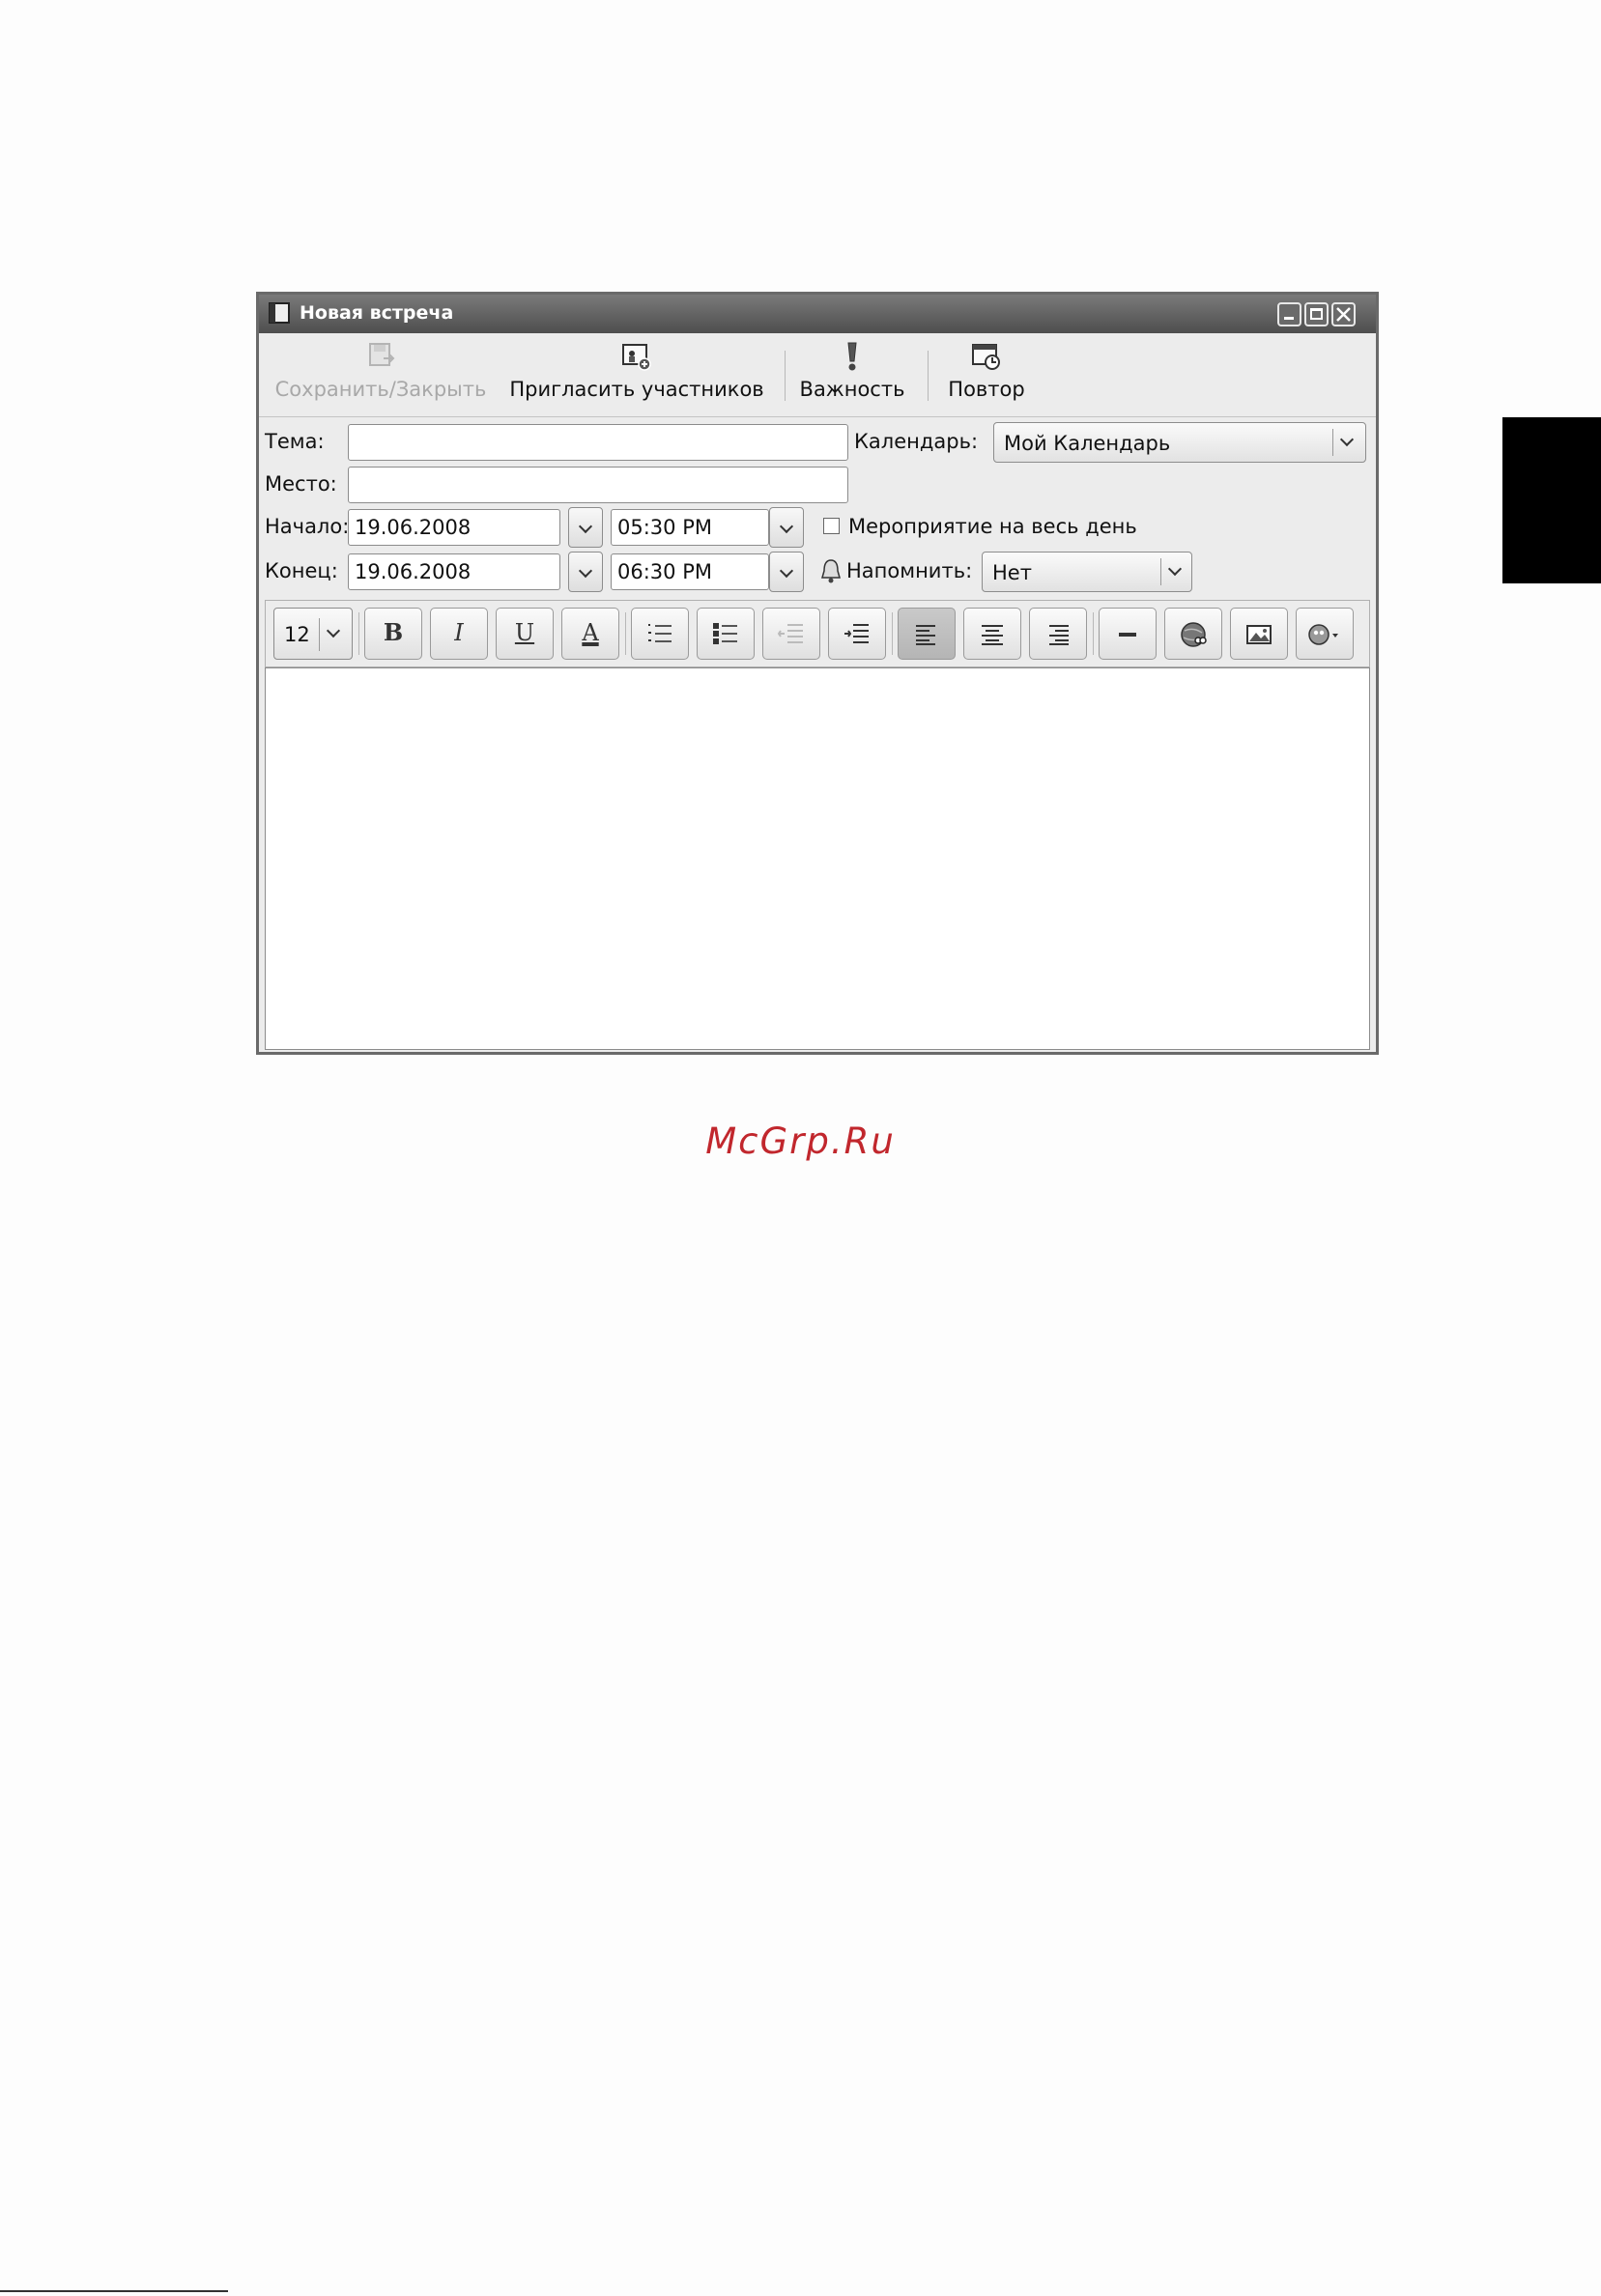 This screenshot has width=1601, height=2296. What do you see at coordinates (313, 634) in the screenshot?
I see `font-size-select: 12` at bounding box center [313, 634].